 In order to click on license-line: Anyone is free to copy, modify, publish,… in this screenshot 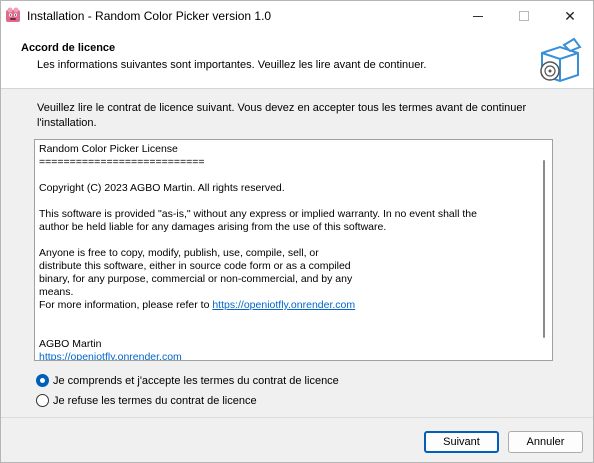, I will do `click(179, 253)`.